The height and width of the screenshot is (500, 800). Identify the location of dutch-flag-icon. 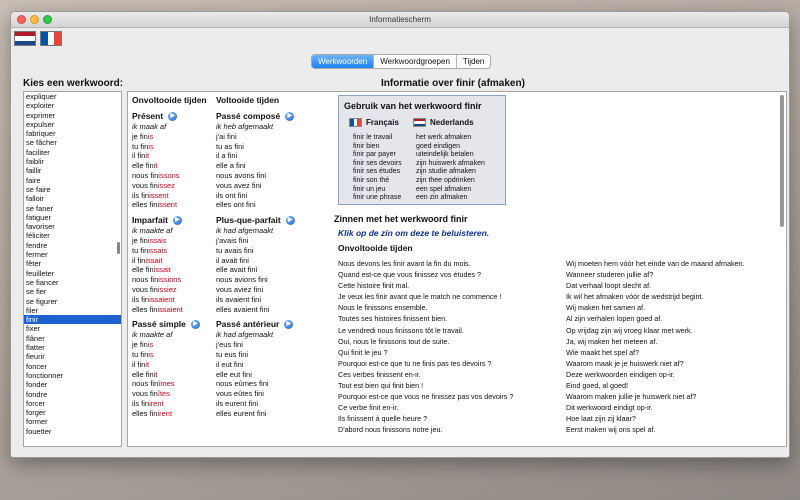
(25, 38).